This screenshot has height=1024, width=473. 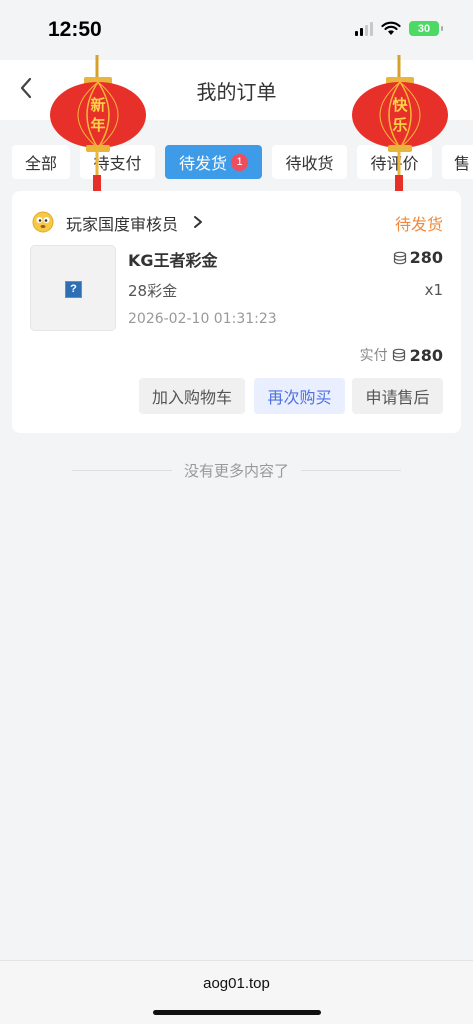 I want to click on after-sale-button: 申请售后, so click(x=397, y=396).